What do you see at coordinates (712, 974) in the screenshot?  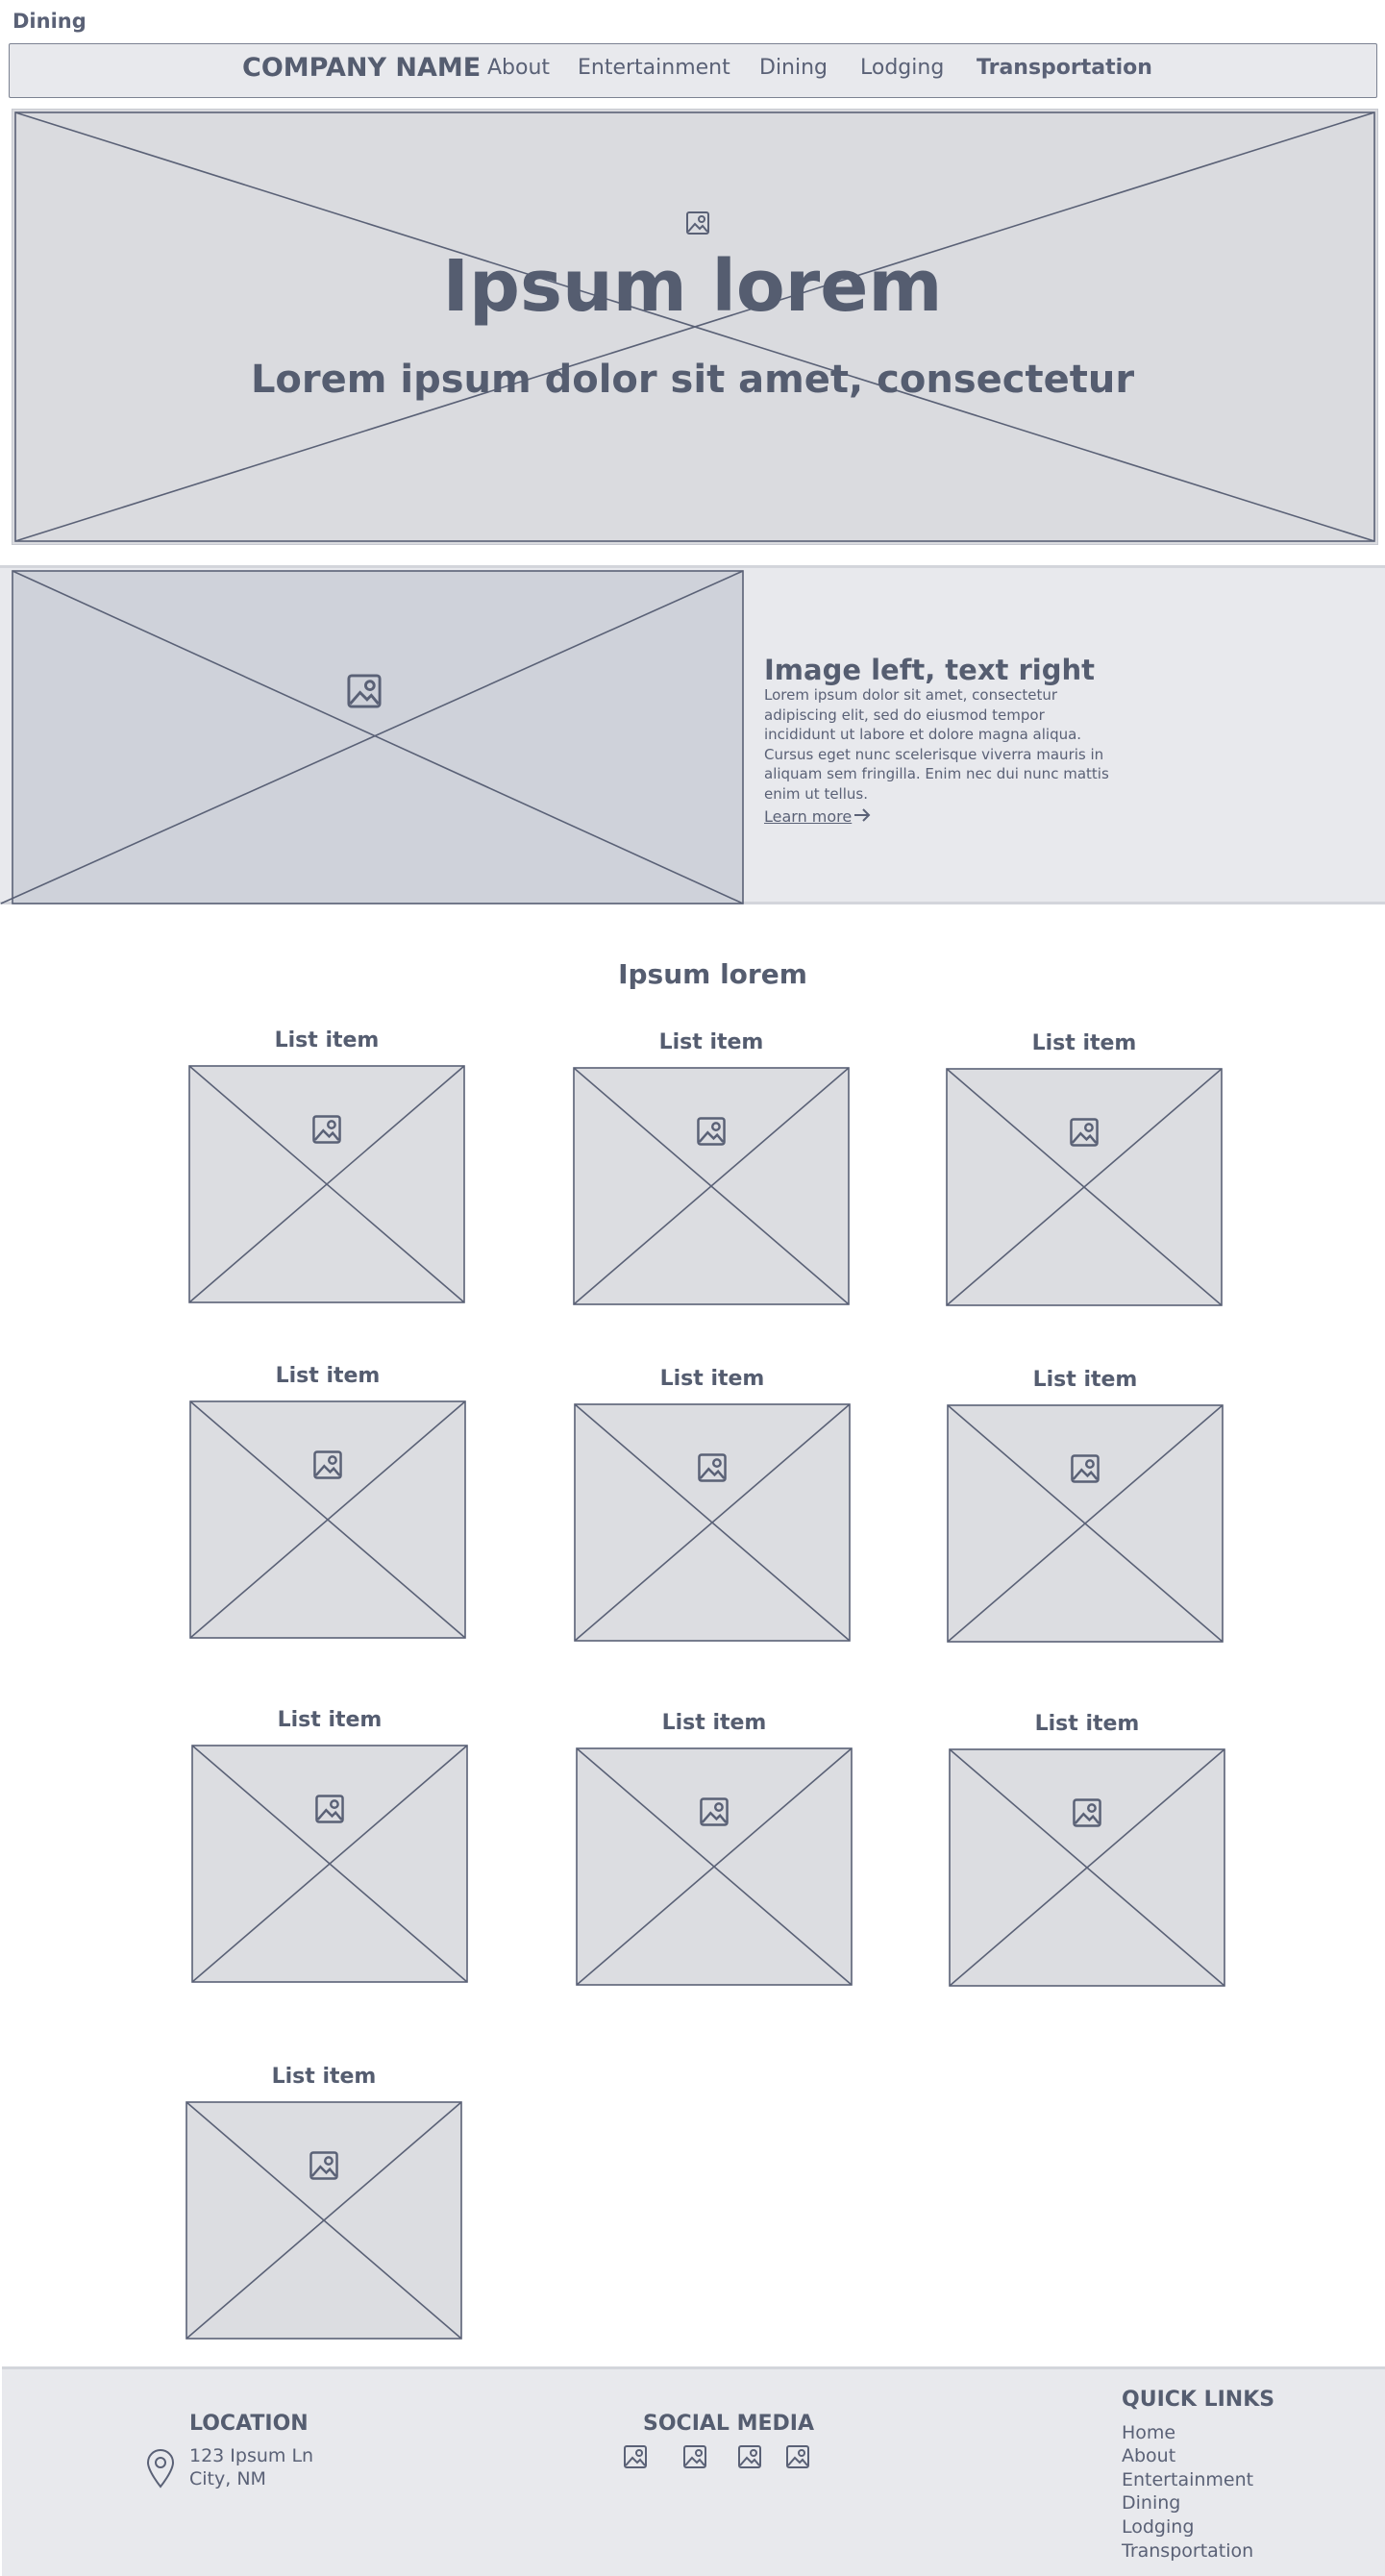 I see `list-section-title: Ipsum lorem` at bounding box center [712, 974].